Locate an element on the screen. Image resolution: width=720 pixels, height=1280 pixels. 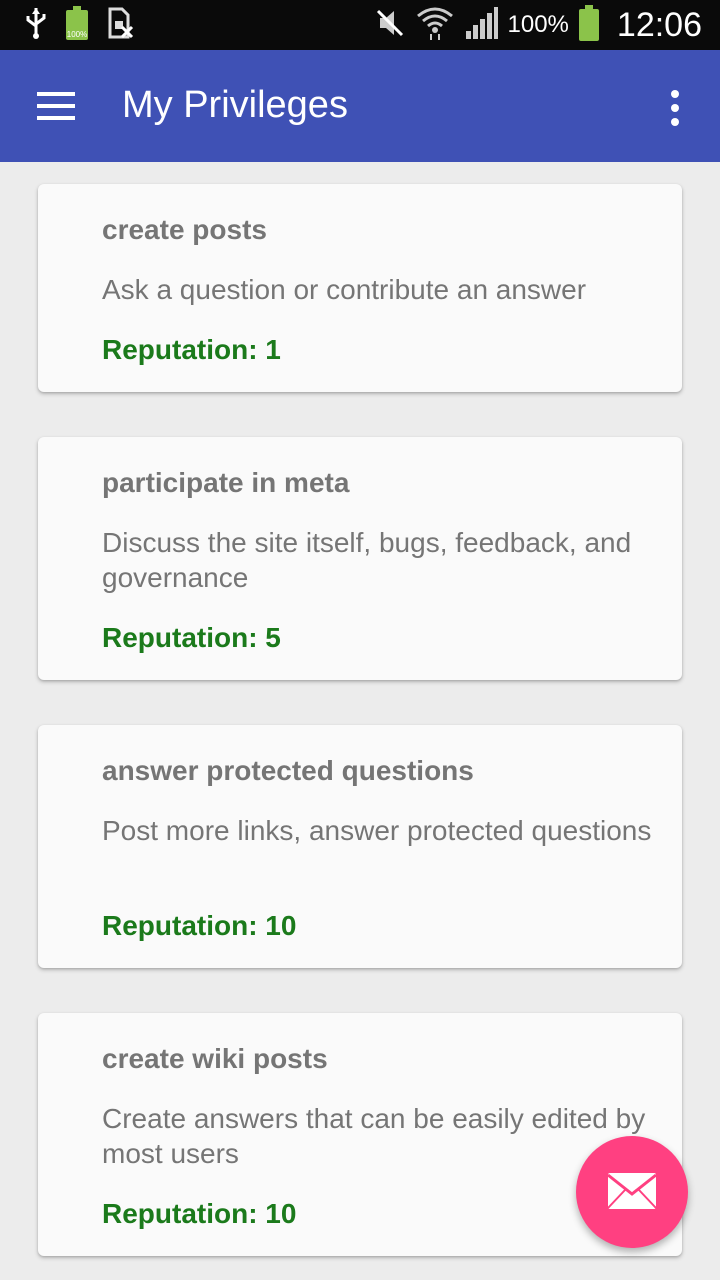
compose-mail-button is located at coordinates (632, 1192).